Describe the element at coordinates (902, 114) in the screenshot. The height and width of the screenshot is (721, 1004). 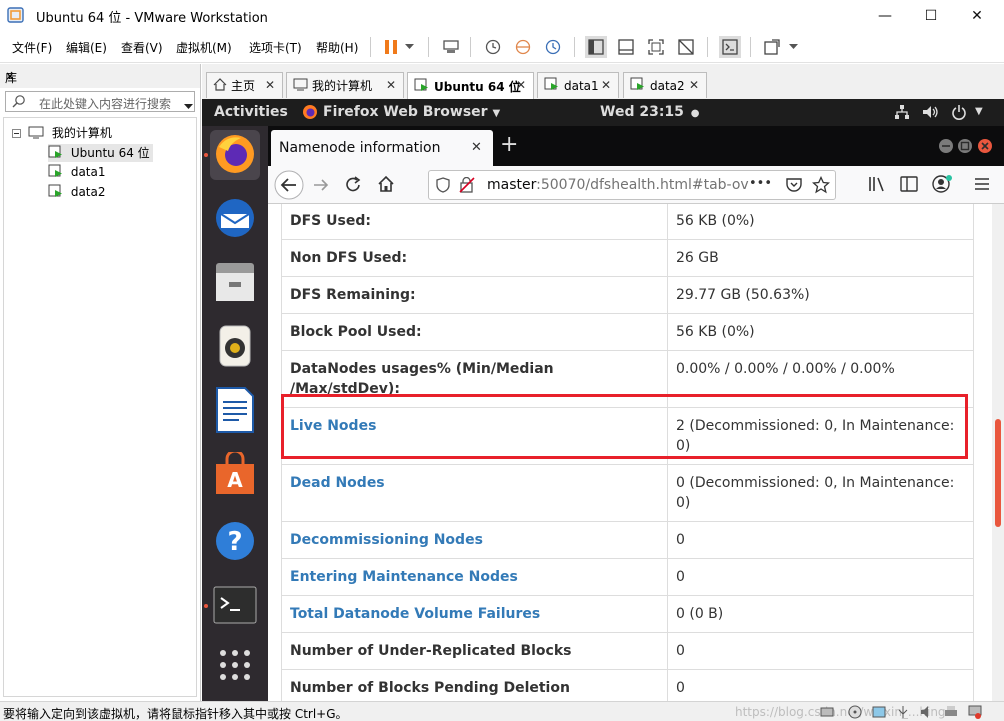
I see `network-icon` at that location.